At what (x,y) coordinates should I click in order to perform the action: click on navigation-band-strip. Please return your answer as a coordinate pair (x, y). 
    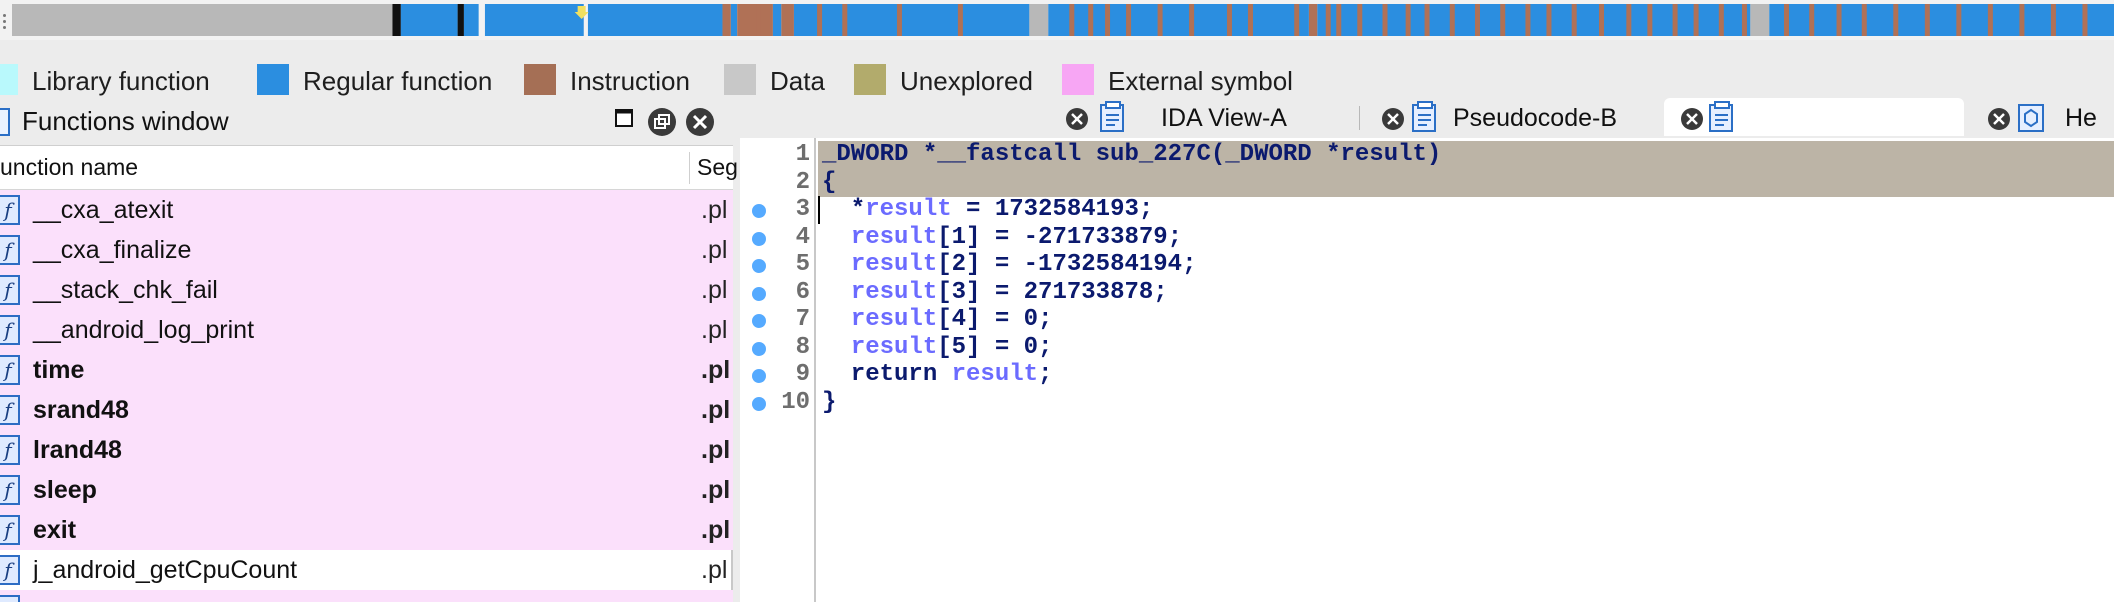
    Looking at the image, I should click on (1063, 20).